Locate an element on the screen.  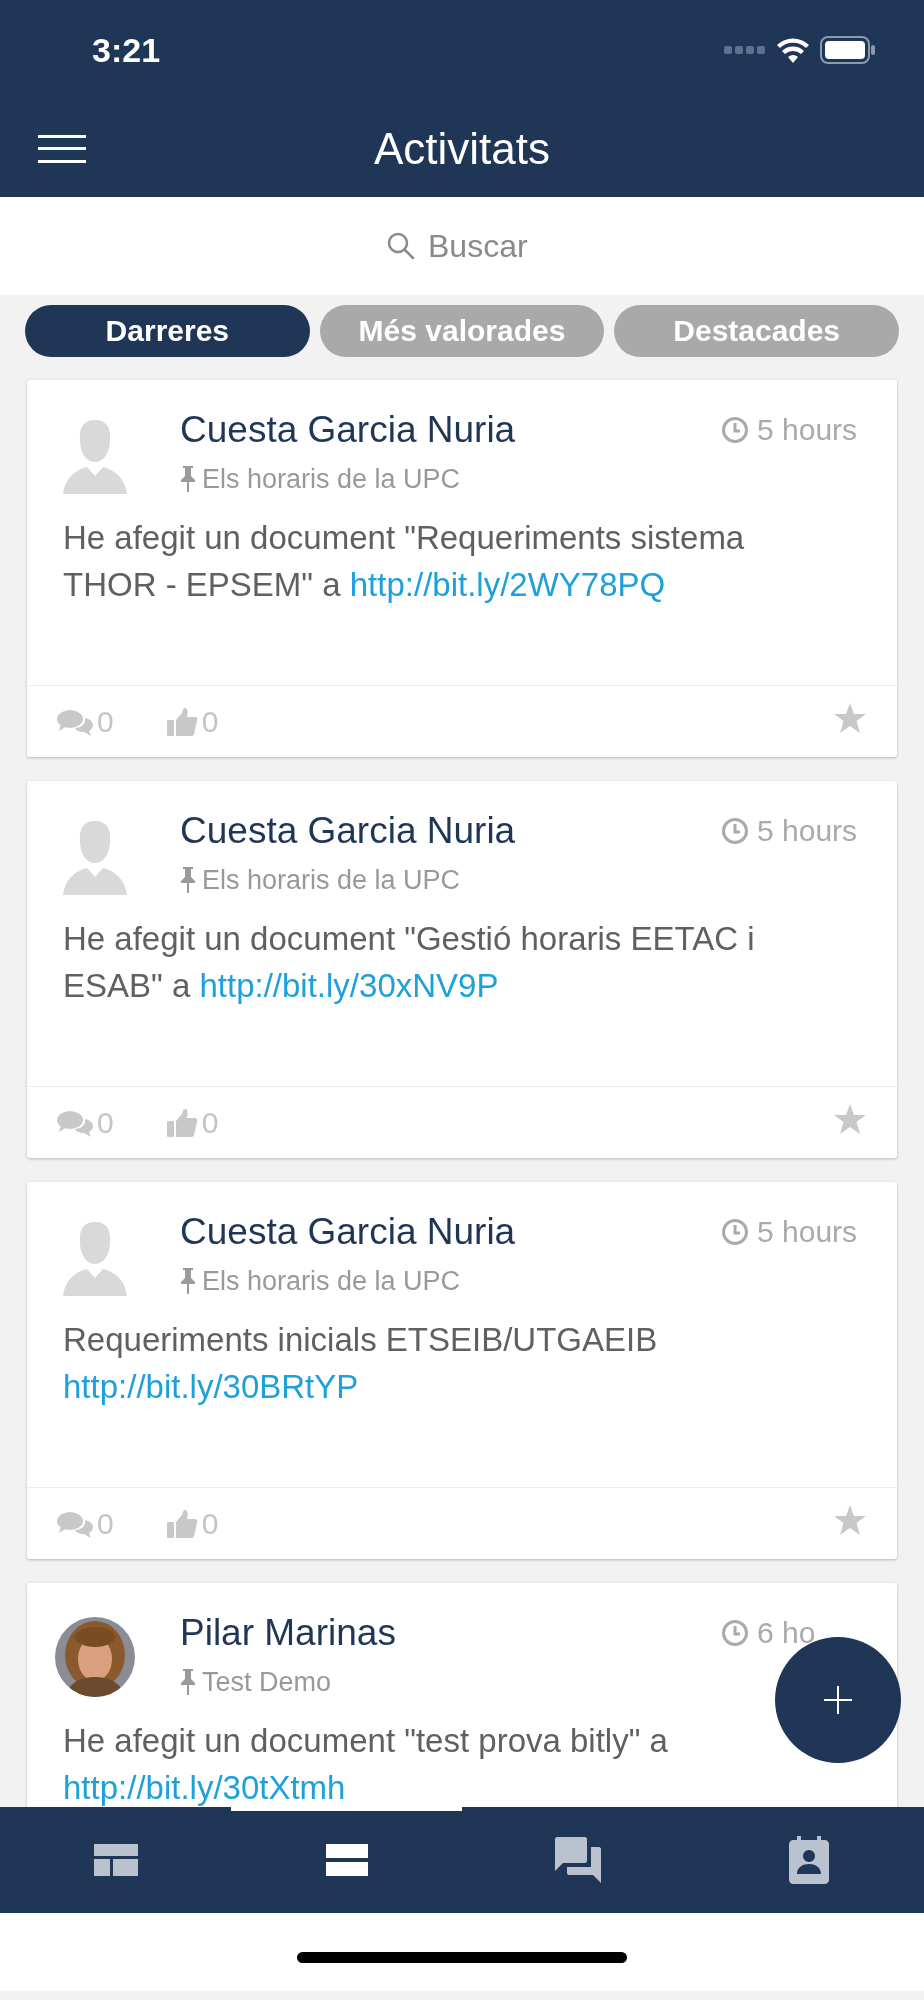
dashboard-icon is located at coordinates (115, 1860).